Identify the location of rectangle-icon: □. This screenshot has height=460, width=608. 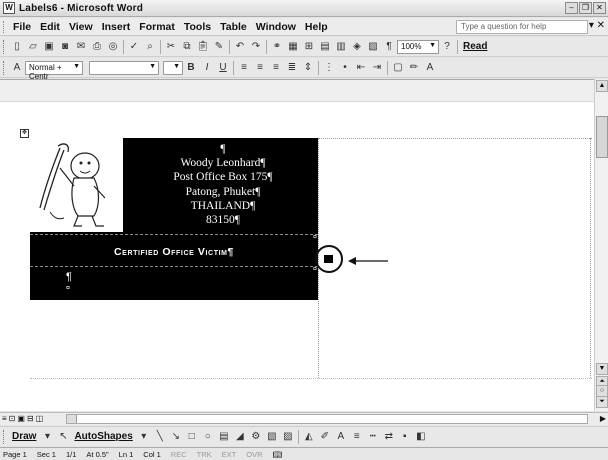
(192, 437).